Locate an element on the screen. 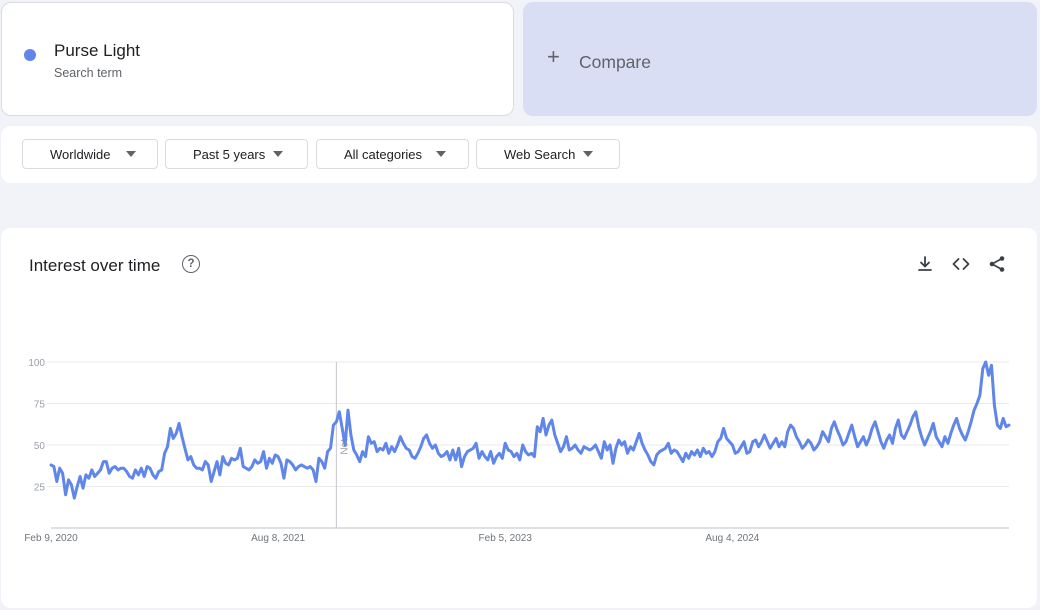  filter-search-type-dropdown: Web Search is located at coordinates (548, 154).